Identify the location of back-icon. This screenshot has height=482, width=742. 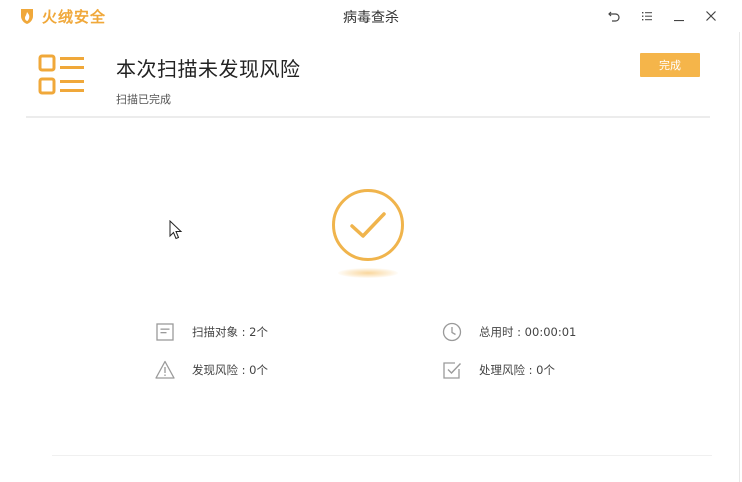
(614, 16).